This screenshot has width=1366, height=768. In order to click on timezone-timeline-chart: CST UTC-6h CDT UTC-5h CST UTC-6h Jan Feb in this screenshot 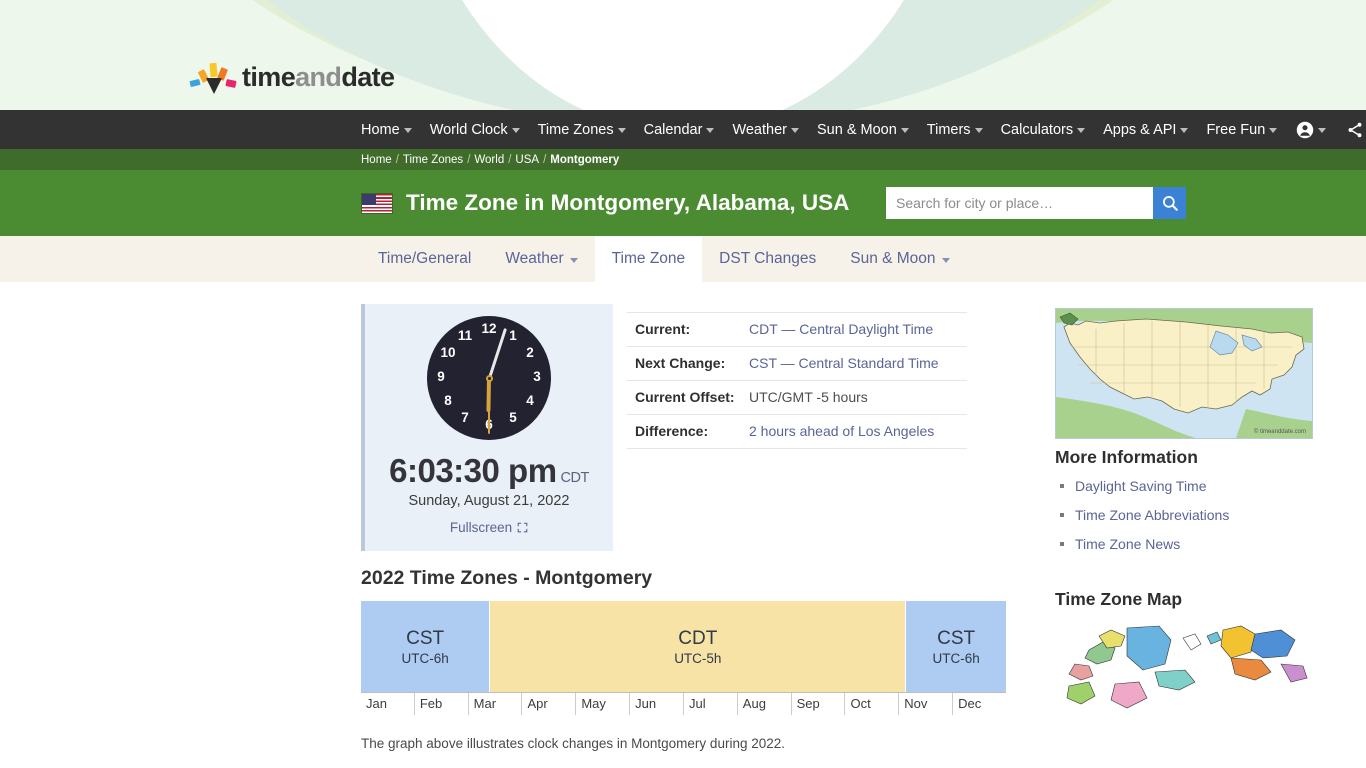, I will do `click(683, 658)`.